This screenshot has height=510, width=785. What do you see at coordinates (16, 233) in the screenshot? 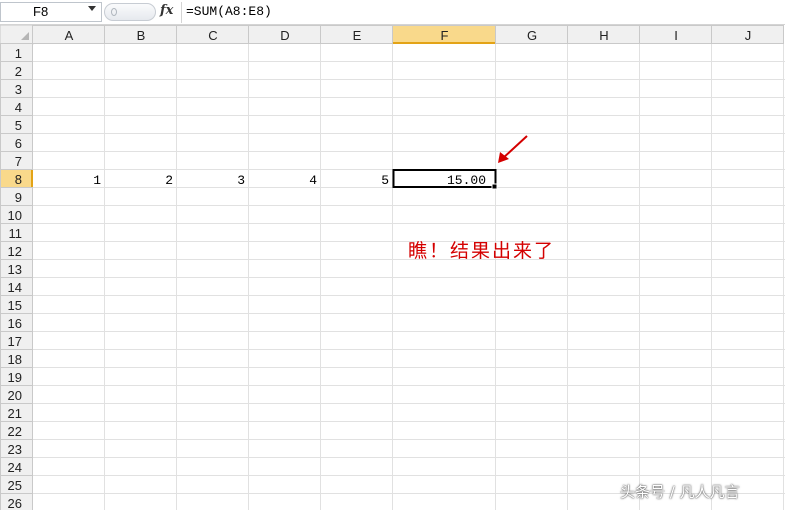
I see `row-header-label: 11` at bounding box center [16, 233].